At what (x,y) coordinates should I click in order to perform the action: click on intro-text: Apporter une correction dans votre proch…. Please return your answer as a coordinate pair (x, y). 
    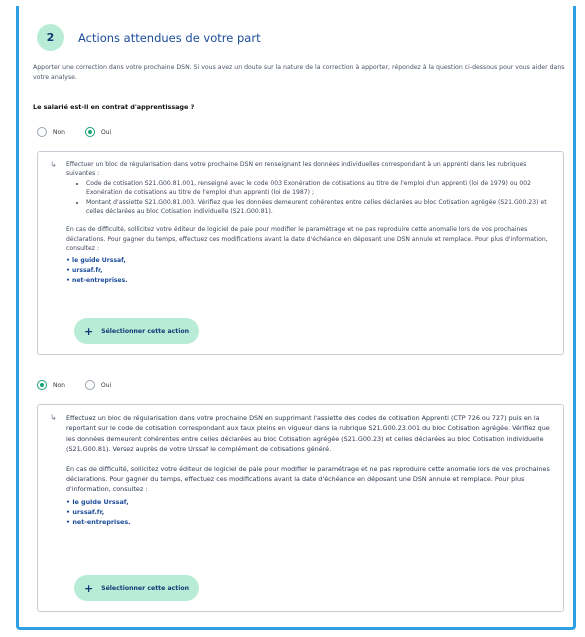
    Looking at the image, I should click on (299, 72).